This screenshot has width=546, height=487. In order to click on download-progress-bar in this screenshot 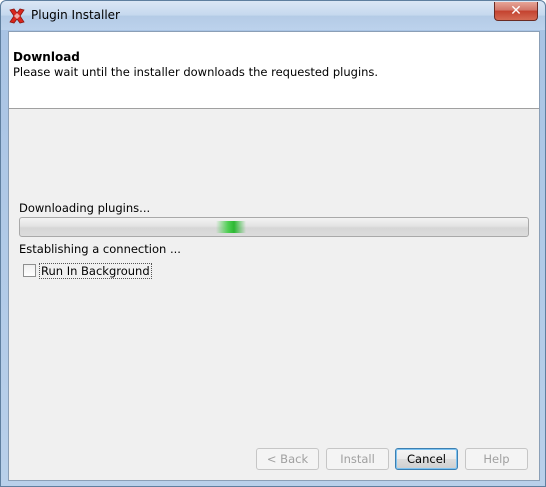, I will do `click(274, 227)`.